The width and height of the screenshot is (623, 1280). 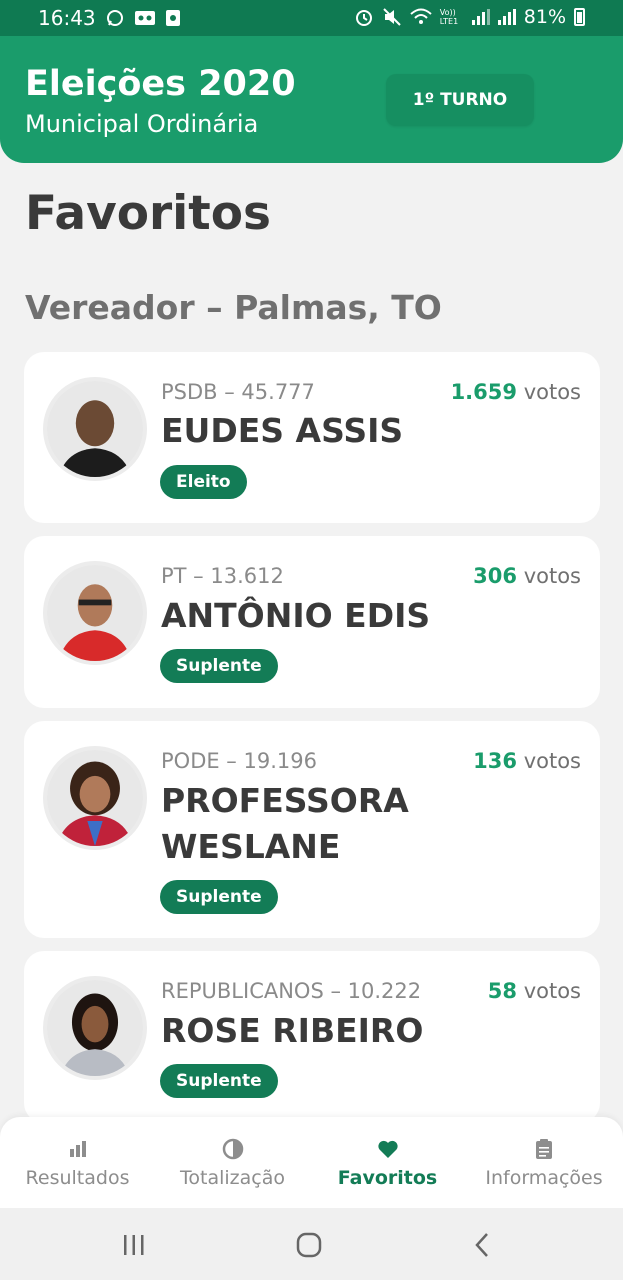 What do you see at coordinates (292, 1030) in the screenshot?
I see `candidate-name: ROSE RIBEIRO` at bounding box center [292, 1030].